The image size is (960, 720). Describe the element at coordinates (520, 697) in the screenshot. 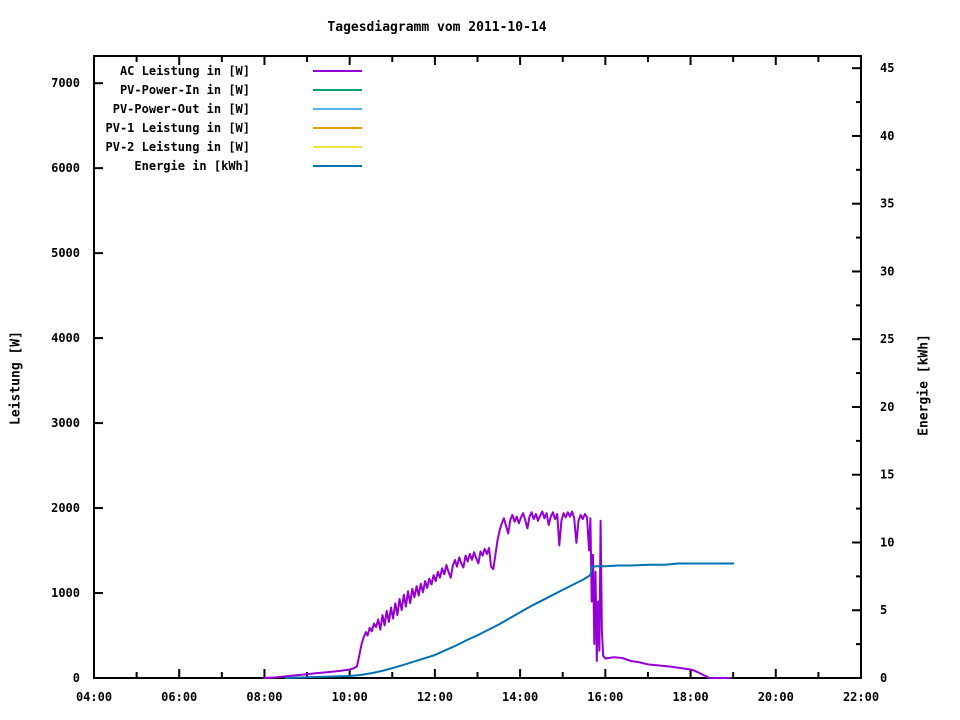

I see `x-axis-tick-label: 14:00` at that location.